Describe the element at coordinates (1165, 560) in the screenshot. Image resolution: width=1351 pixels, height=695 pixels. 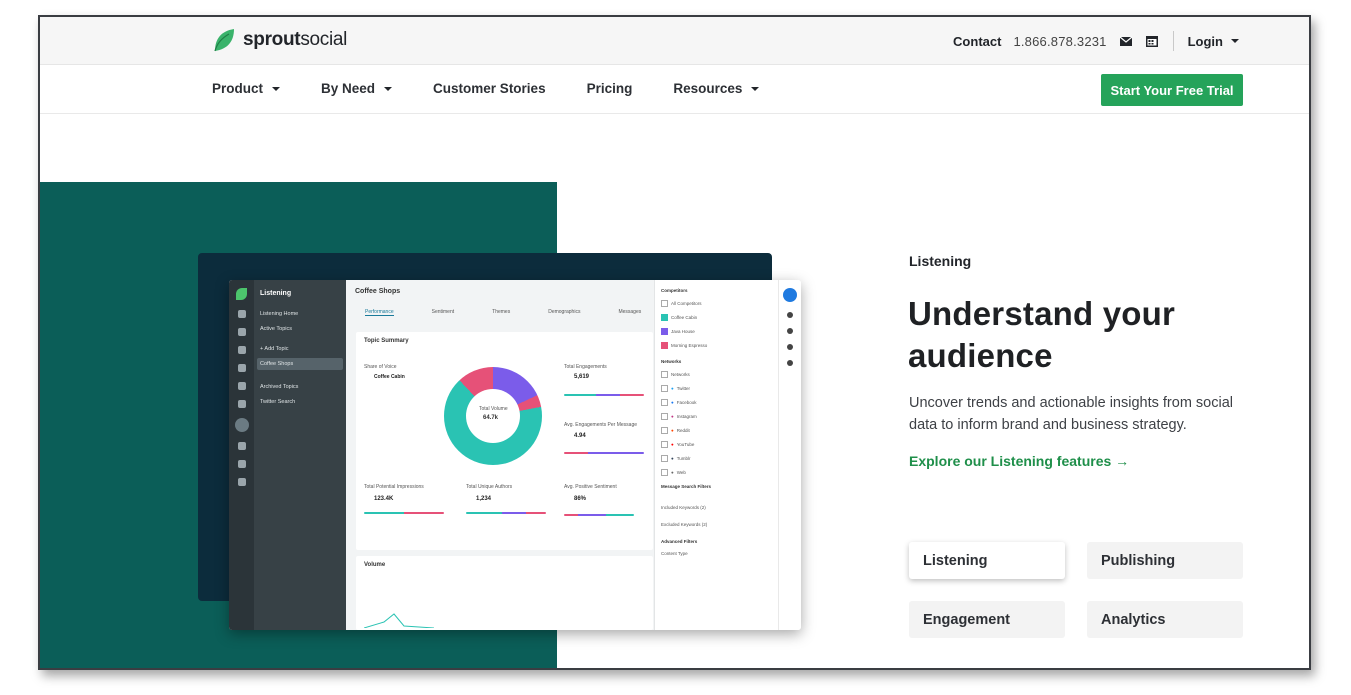
I see `feature-tab-publishing: Publishing` at that location.